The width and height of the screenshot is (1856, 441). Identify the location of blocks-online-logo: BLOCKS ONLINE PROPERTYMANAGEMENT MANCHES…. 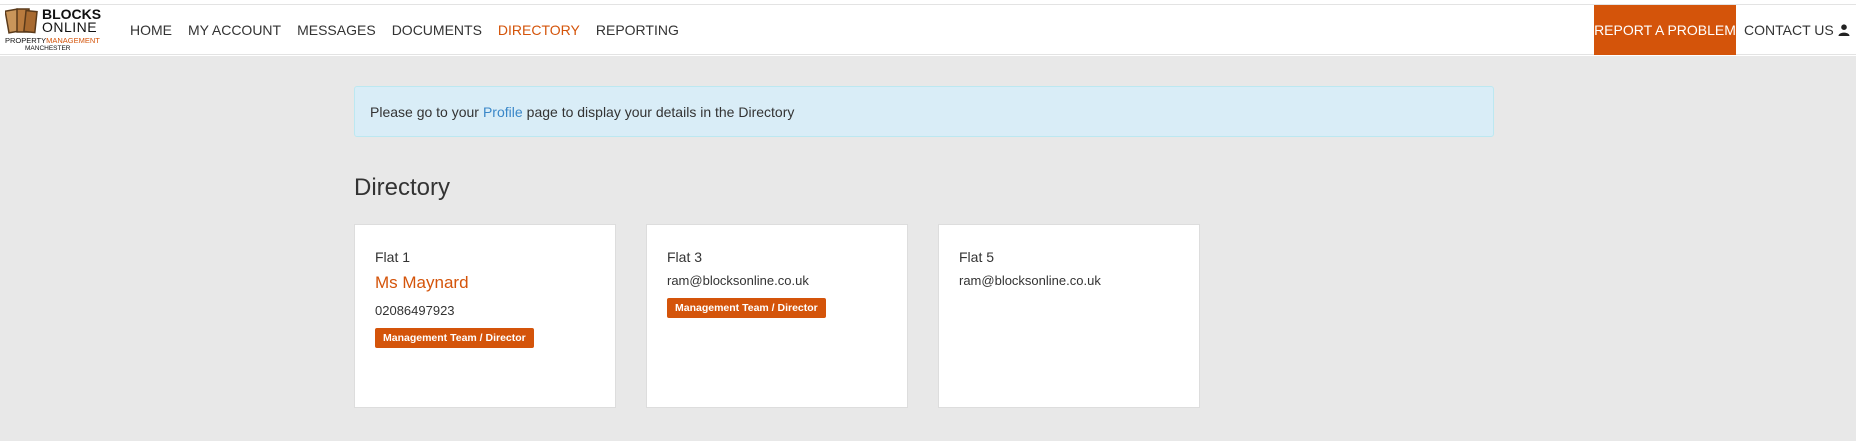
(53, 30).